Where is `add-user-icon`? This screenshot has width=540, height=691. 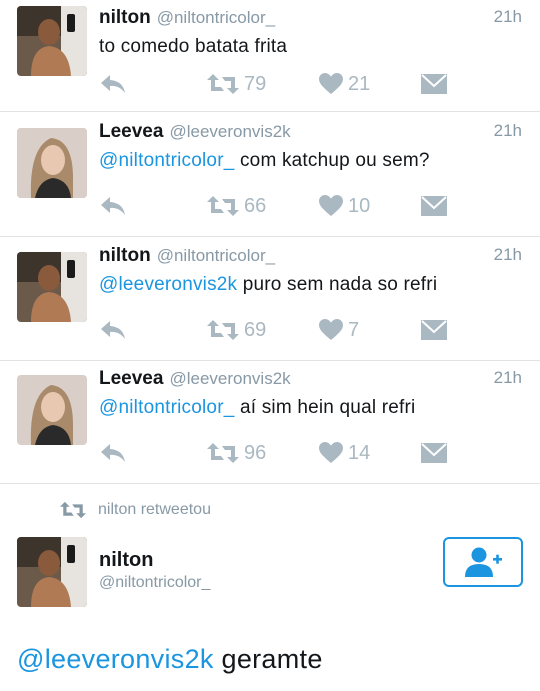
add-user-icon is located at coordinates (483, 562).